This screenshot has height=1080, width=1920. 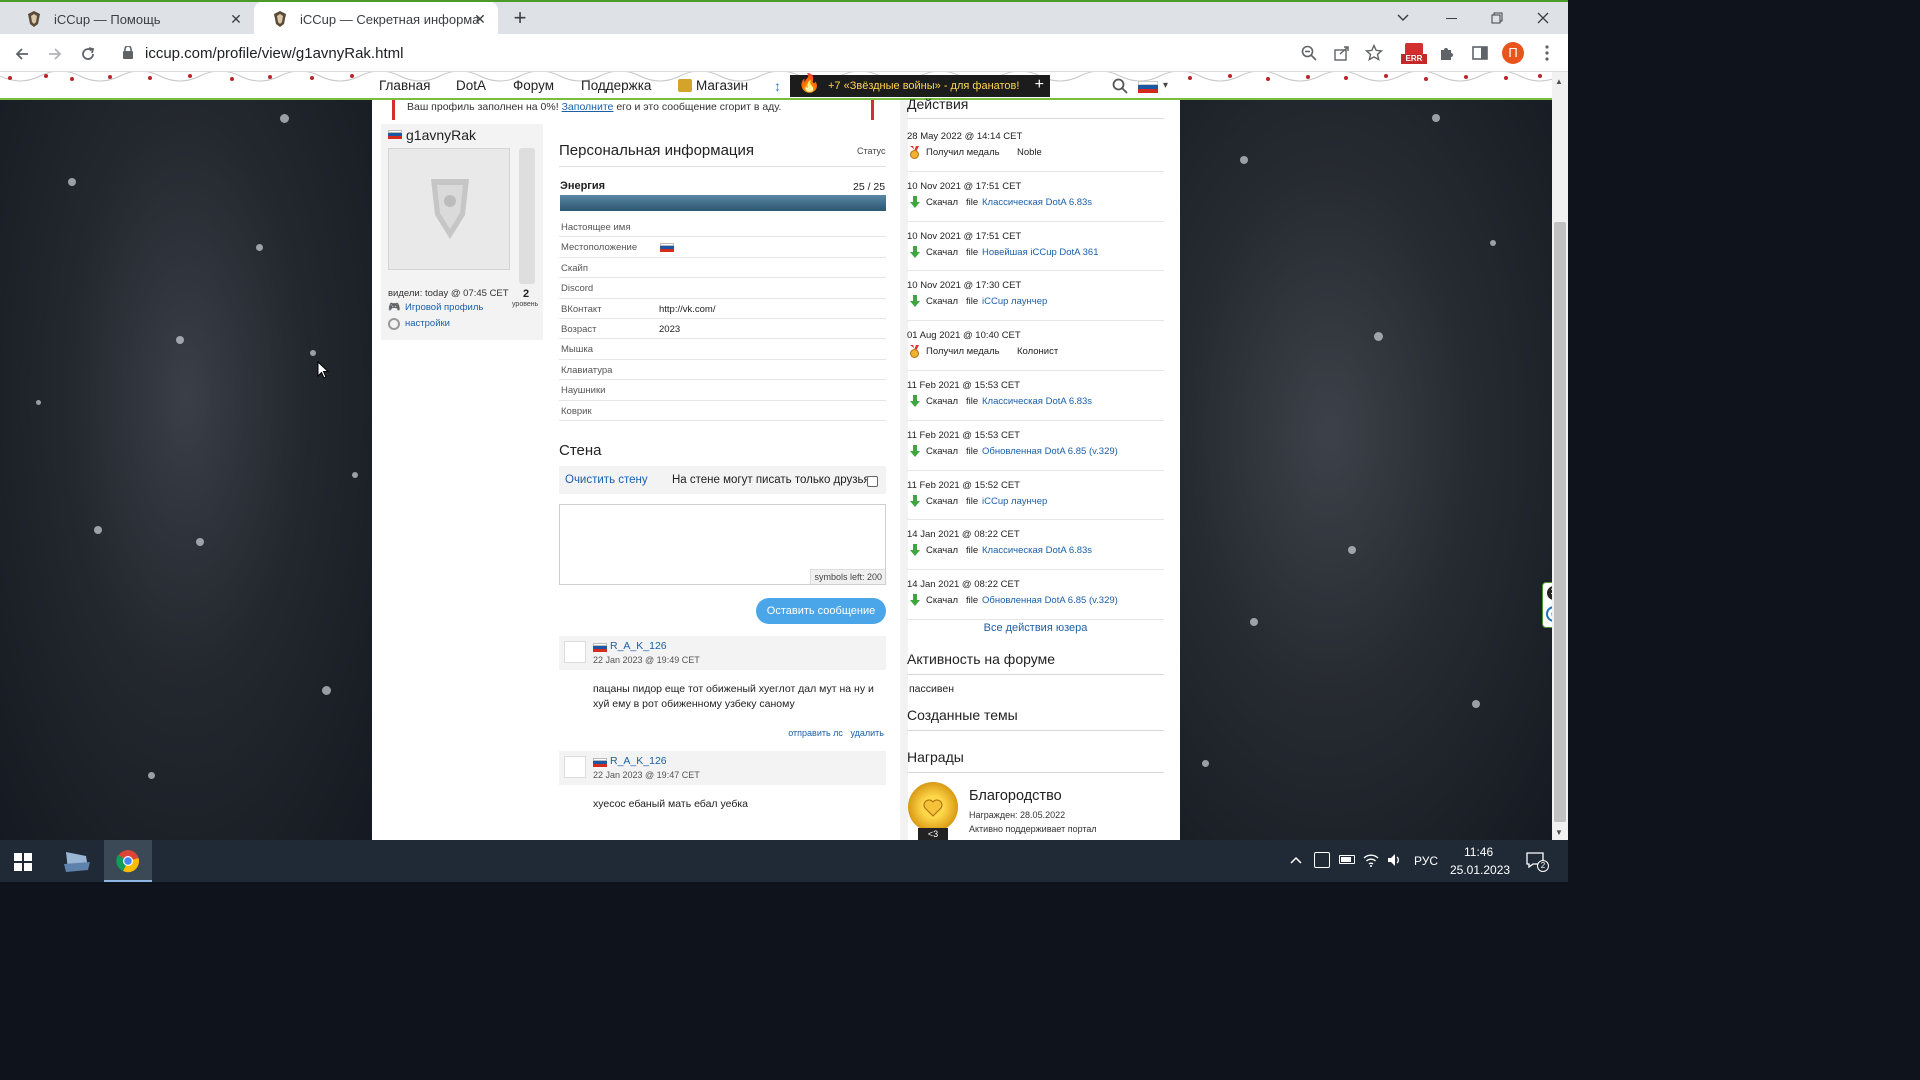 What do you see at coordinates (606, 480) in the screenshot?
I see `clear-wall-link: Очистить стену` at bounding box center [606, 480].